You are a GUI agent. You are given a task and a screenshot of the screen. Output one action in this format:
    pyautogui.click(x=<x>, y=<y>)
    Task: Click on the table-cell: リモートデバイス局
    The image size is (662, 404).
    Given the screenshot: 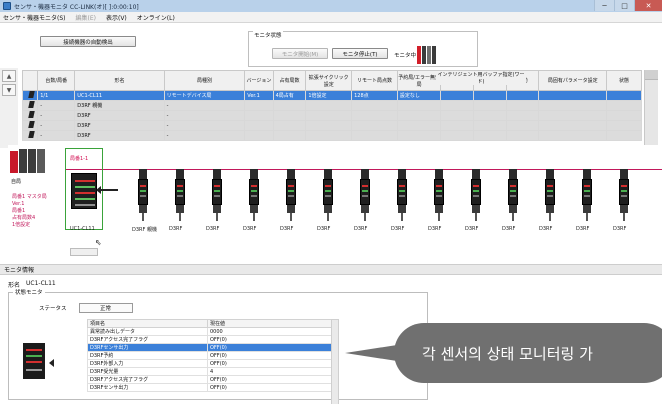 What is the action you would take?
    pyautogui.click(x=204, y=95)
    